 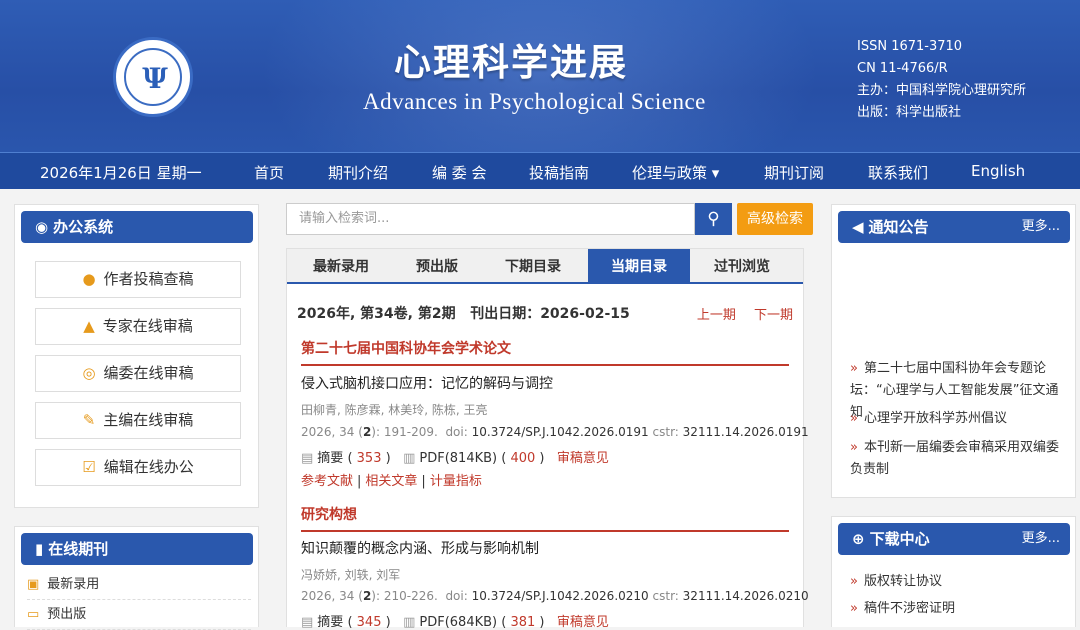 I want to click on online-journal-header: ▮ 在线期刊, so click(x=137, y=549).